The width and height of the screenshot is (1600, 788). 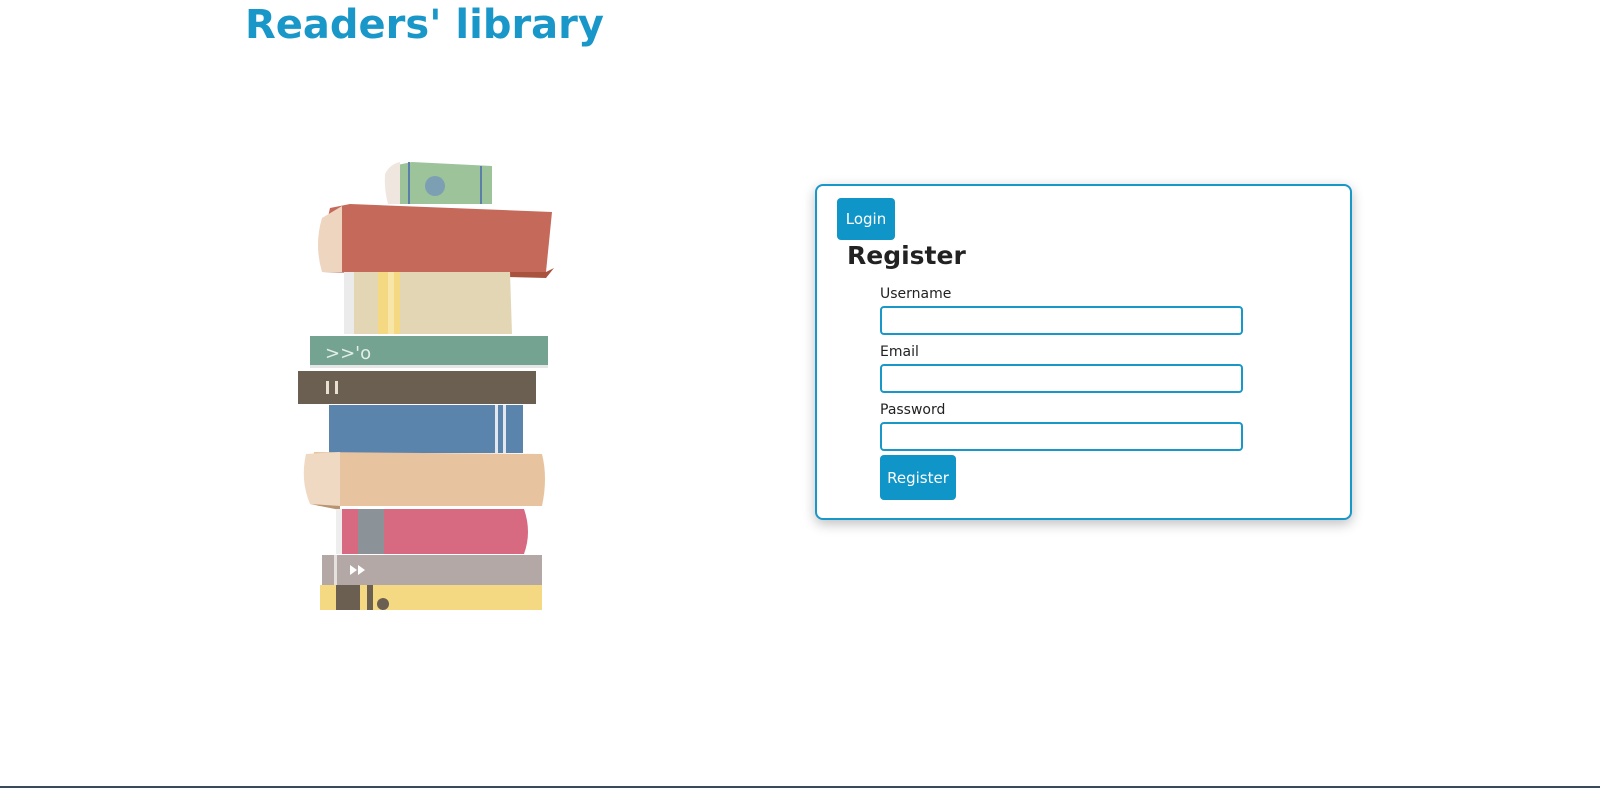 What do you see at coordinates (348, 353) in the screenshot?
I see `svg-text: >>'o` at bounding box center [348, 353].